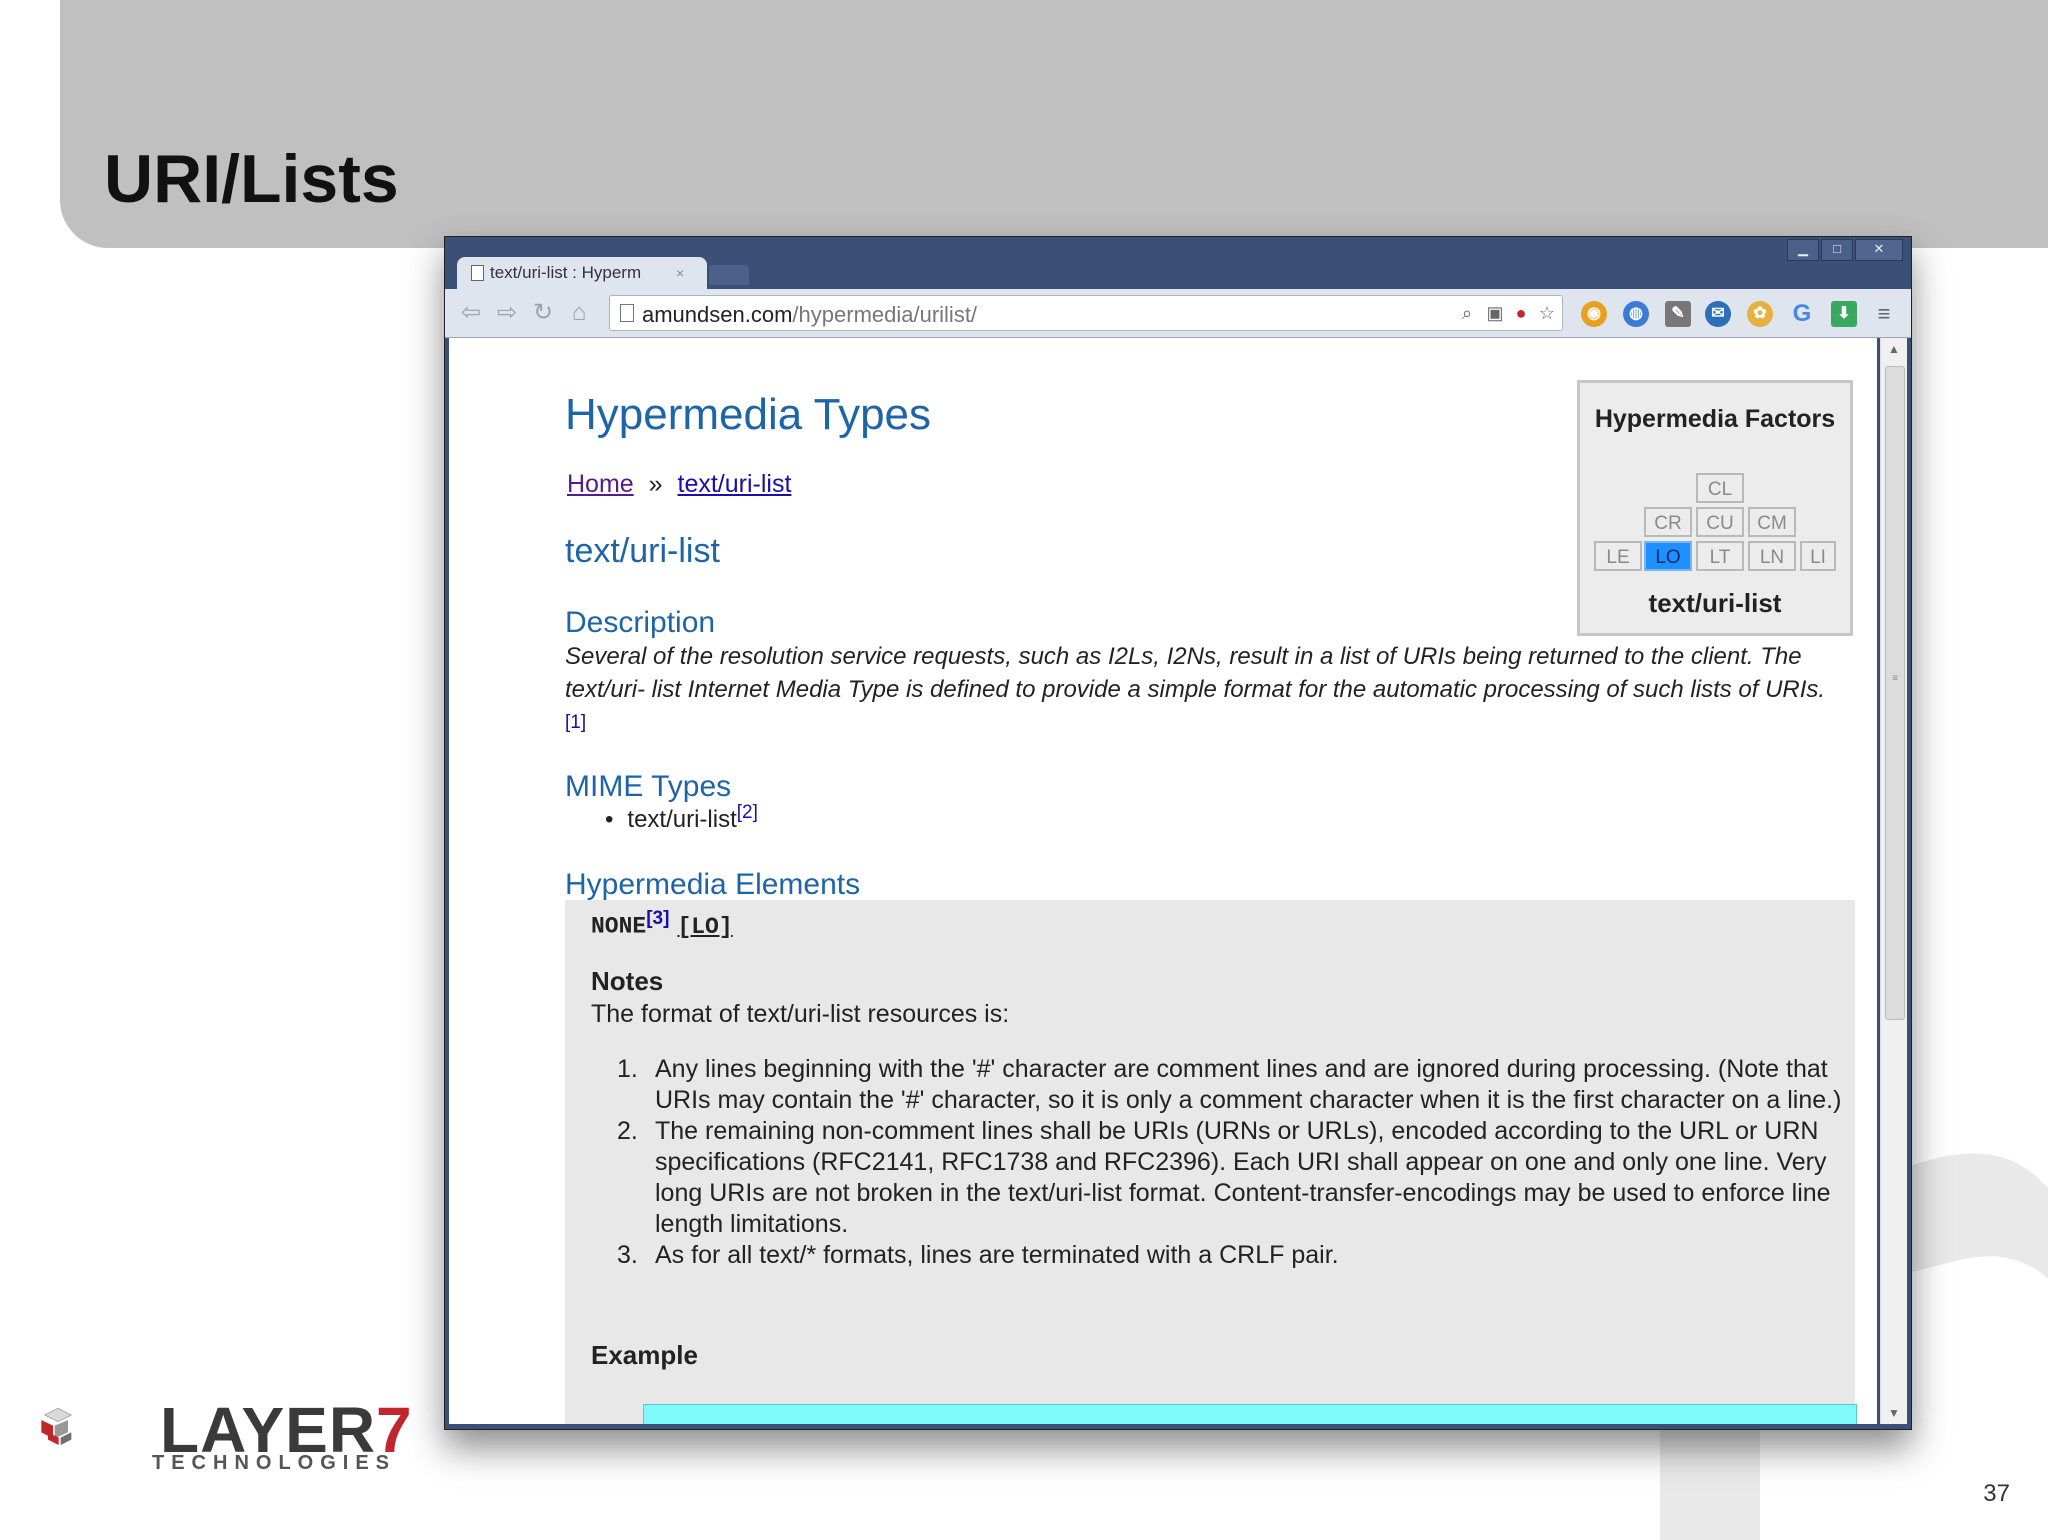 Image resolution: width=2048 pixels, height=1540 pixels. I want to click on browser-tab: text/uri-list : Hyperm ×, so click(582, 273).